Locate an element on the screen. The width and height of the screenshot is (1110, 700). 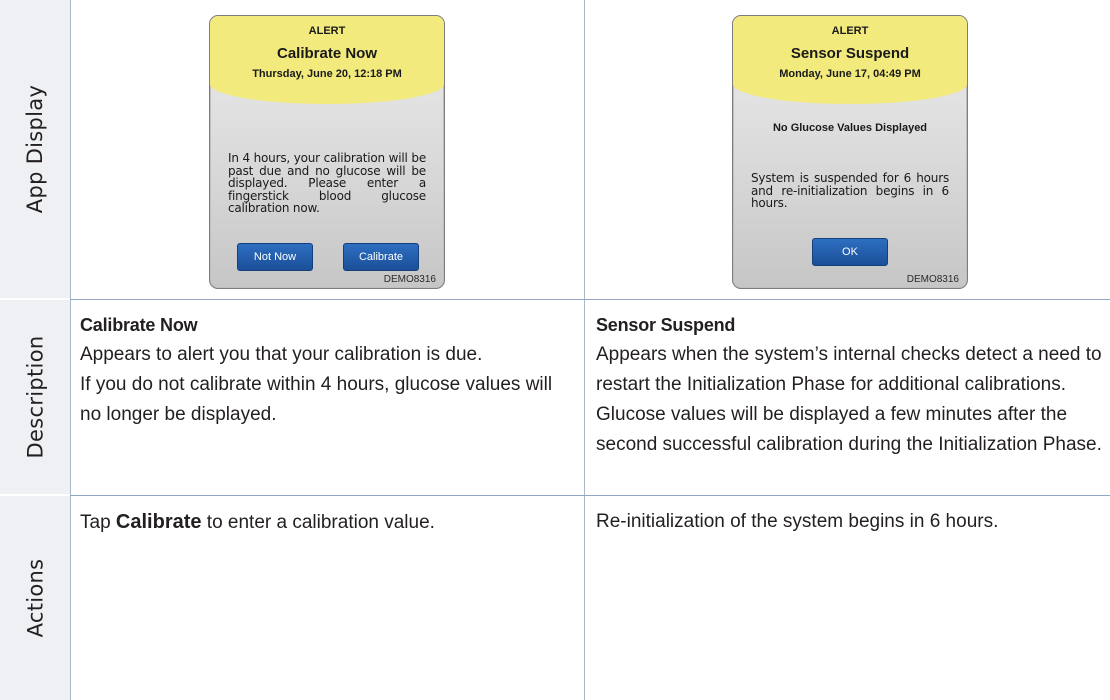
alert-title: Calibrate Now is located at coordinates (327, 53).